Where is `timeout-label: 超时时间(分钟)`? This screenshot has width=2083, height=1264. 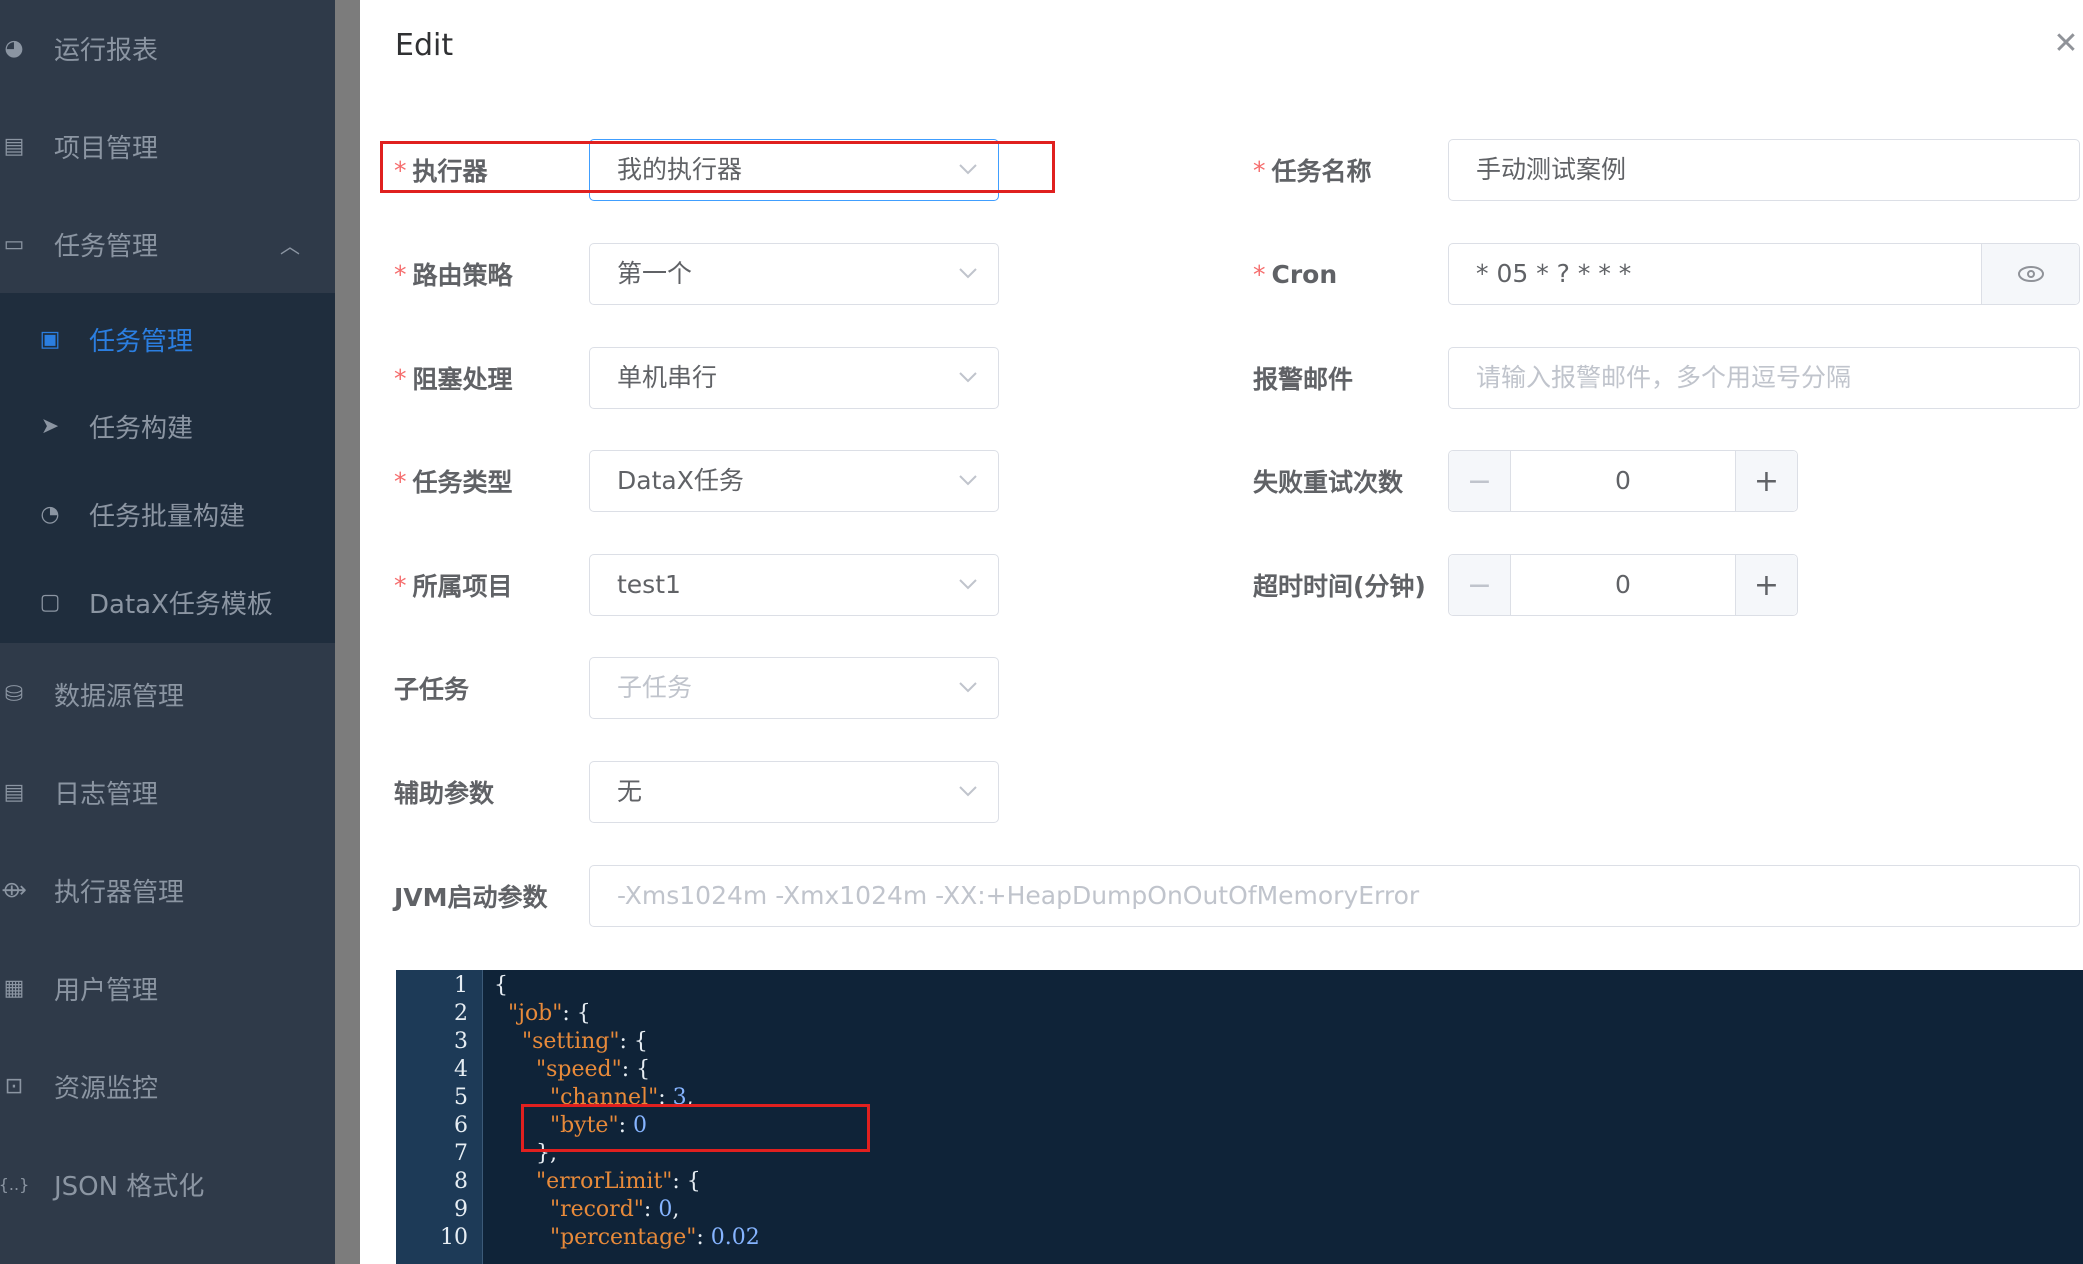 timeout-label: 超时时间(分钟) is located at coordinates (1339, 586).